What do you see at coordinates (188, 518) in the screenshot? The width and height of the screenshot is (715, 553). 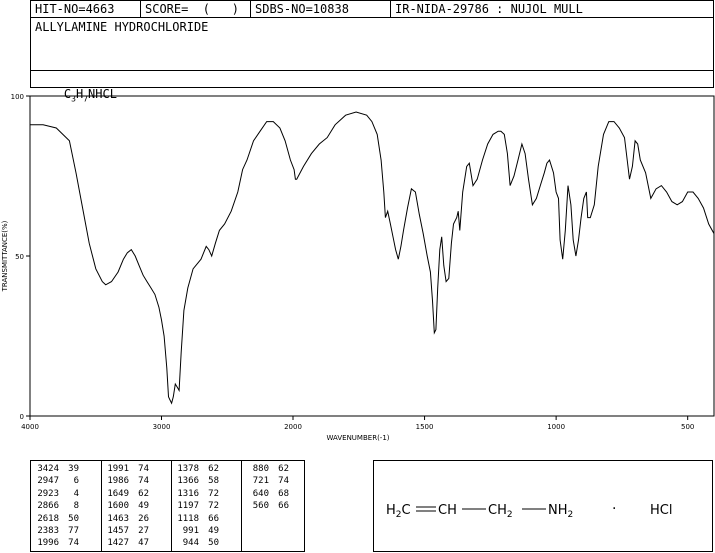 I see `peak-wavenumber: 1118` at bounding box center [188, 518].